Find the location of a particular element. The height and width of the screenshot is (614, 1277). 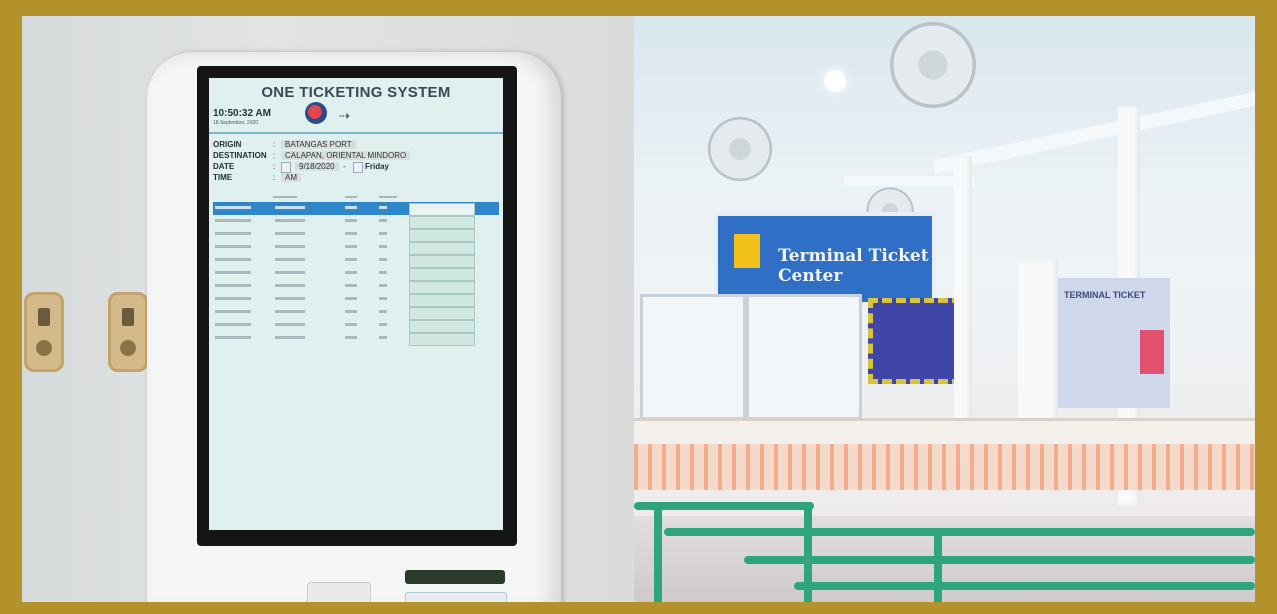

sign-logo-icon is located at coordinates (747, 251).